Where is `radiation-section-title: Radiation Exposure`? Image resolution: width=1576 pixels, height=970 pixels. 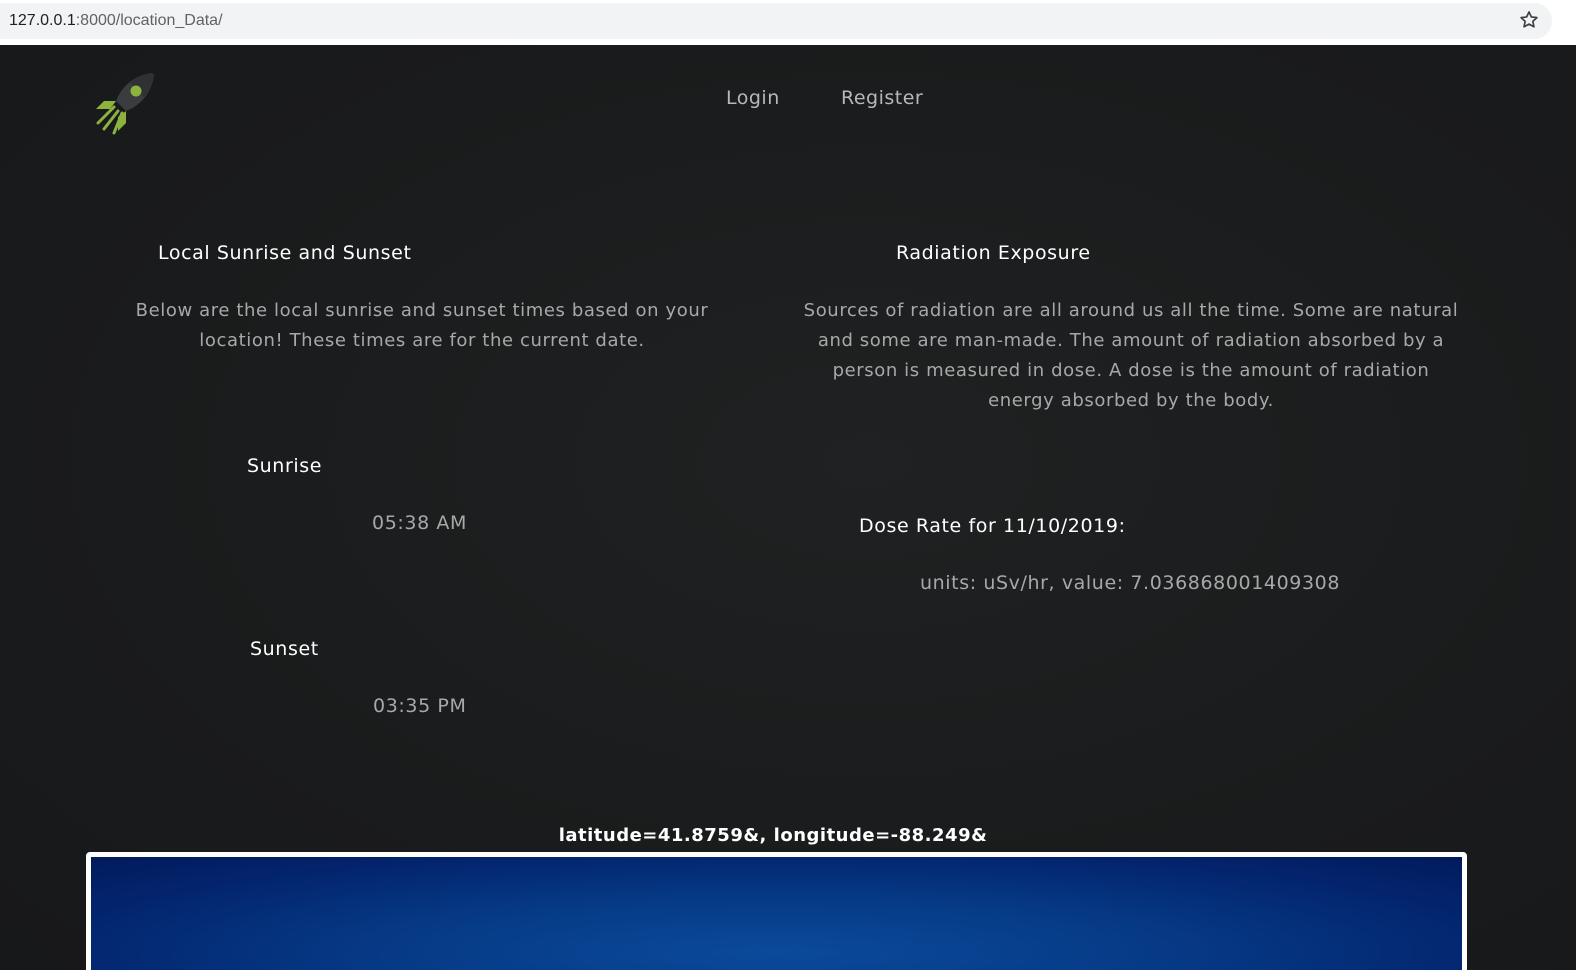
radiation-section-title: Radiation Exposure is located at coordinates (993, 253).